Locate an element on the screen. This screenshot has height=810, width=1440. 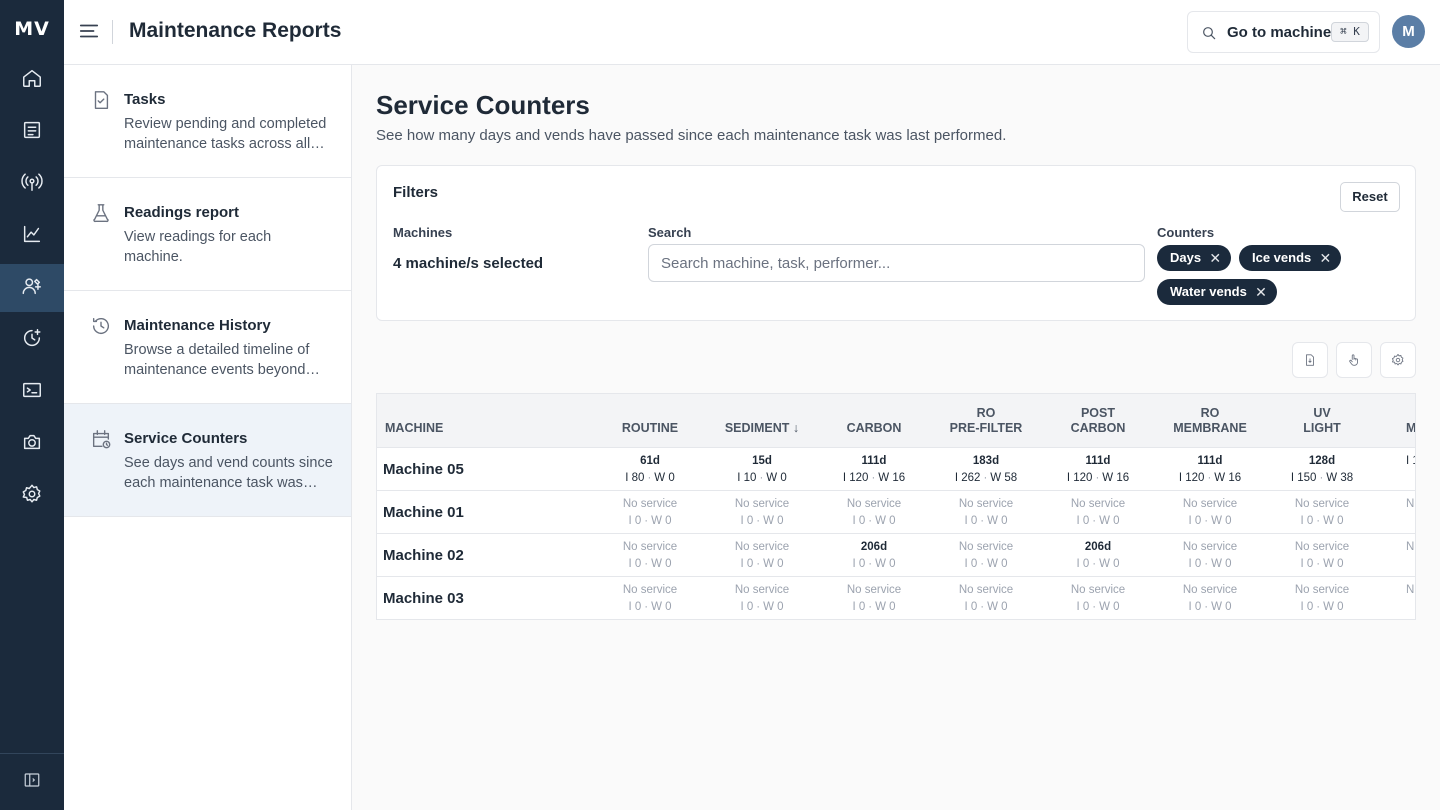
go-to-machine-button: Go to machine ⌘ K is located at coordinates (1283, 32).